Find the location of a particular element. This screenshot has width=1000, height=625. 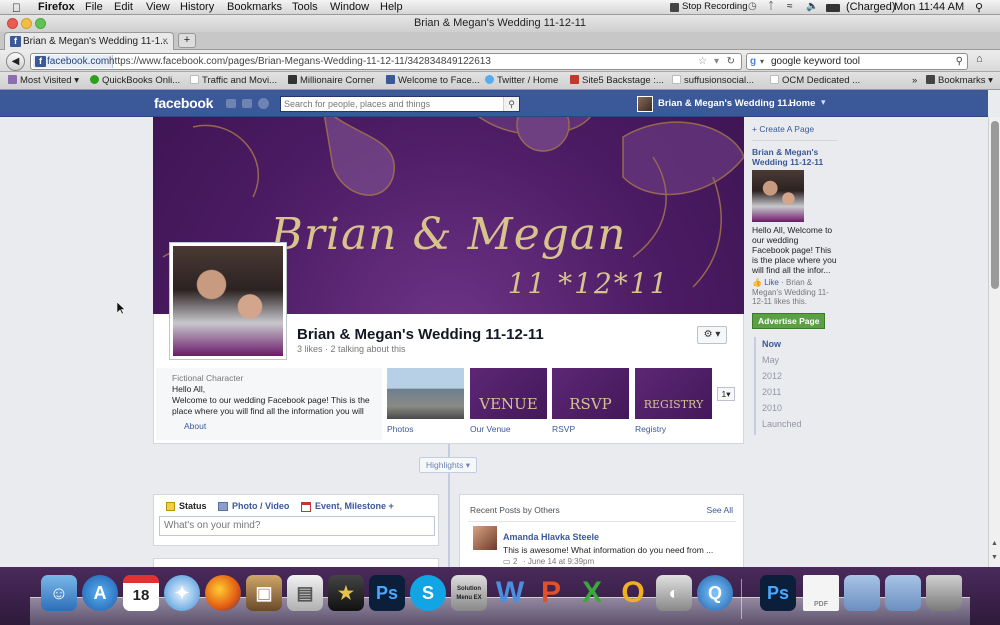

history-dropdown-icon: ▾ is located at coordinates (716, 61).